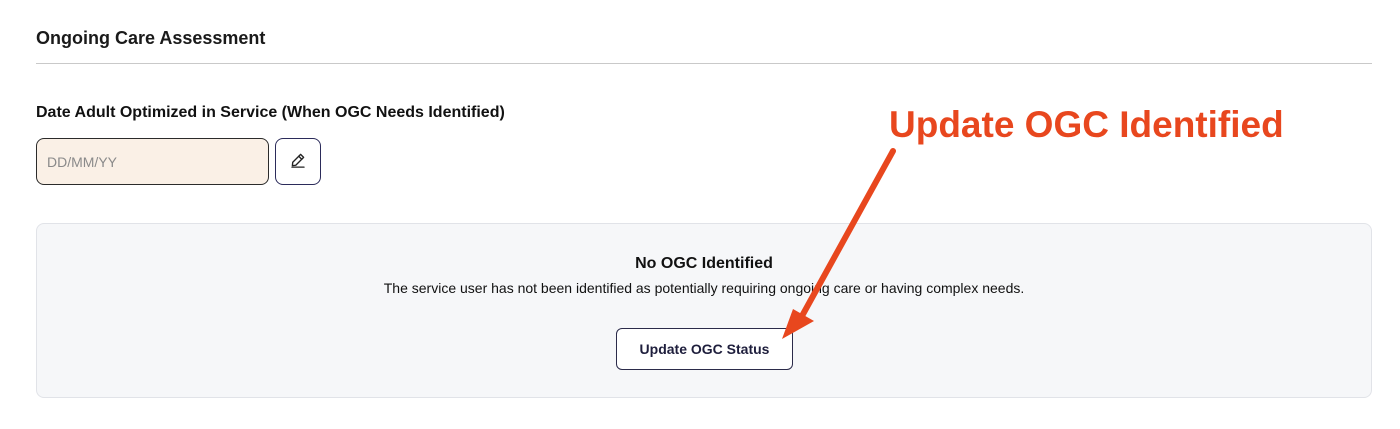 The height and width of the screenshot is (429, 1400). I want to click on date-input, so click(152, 161).